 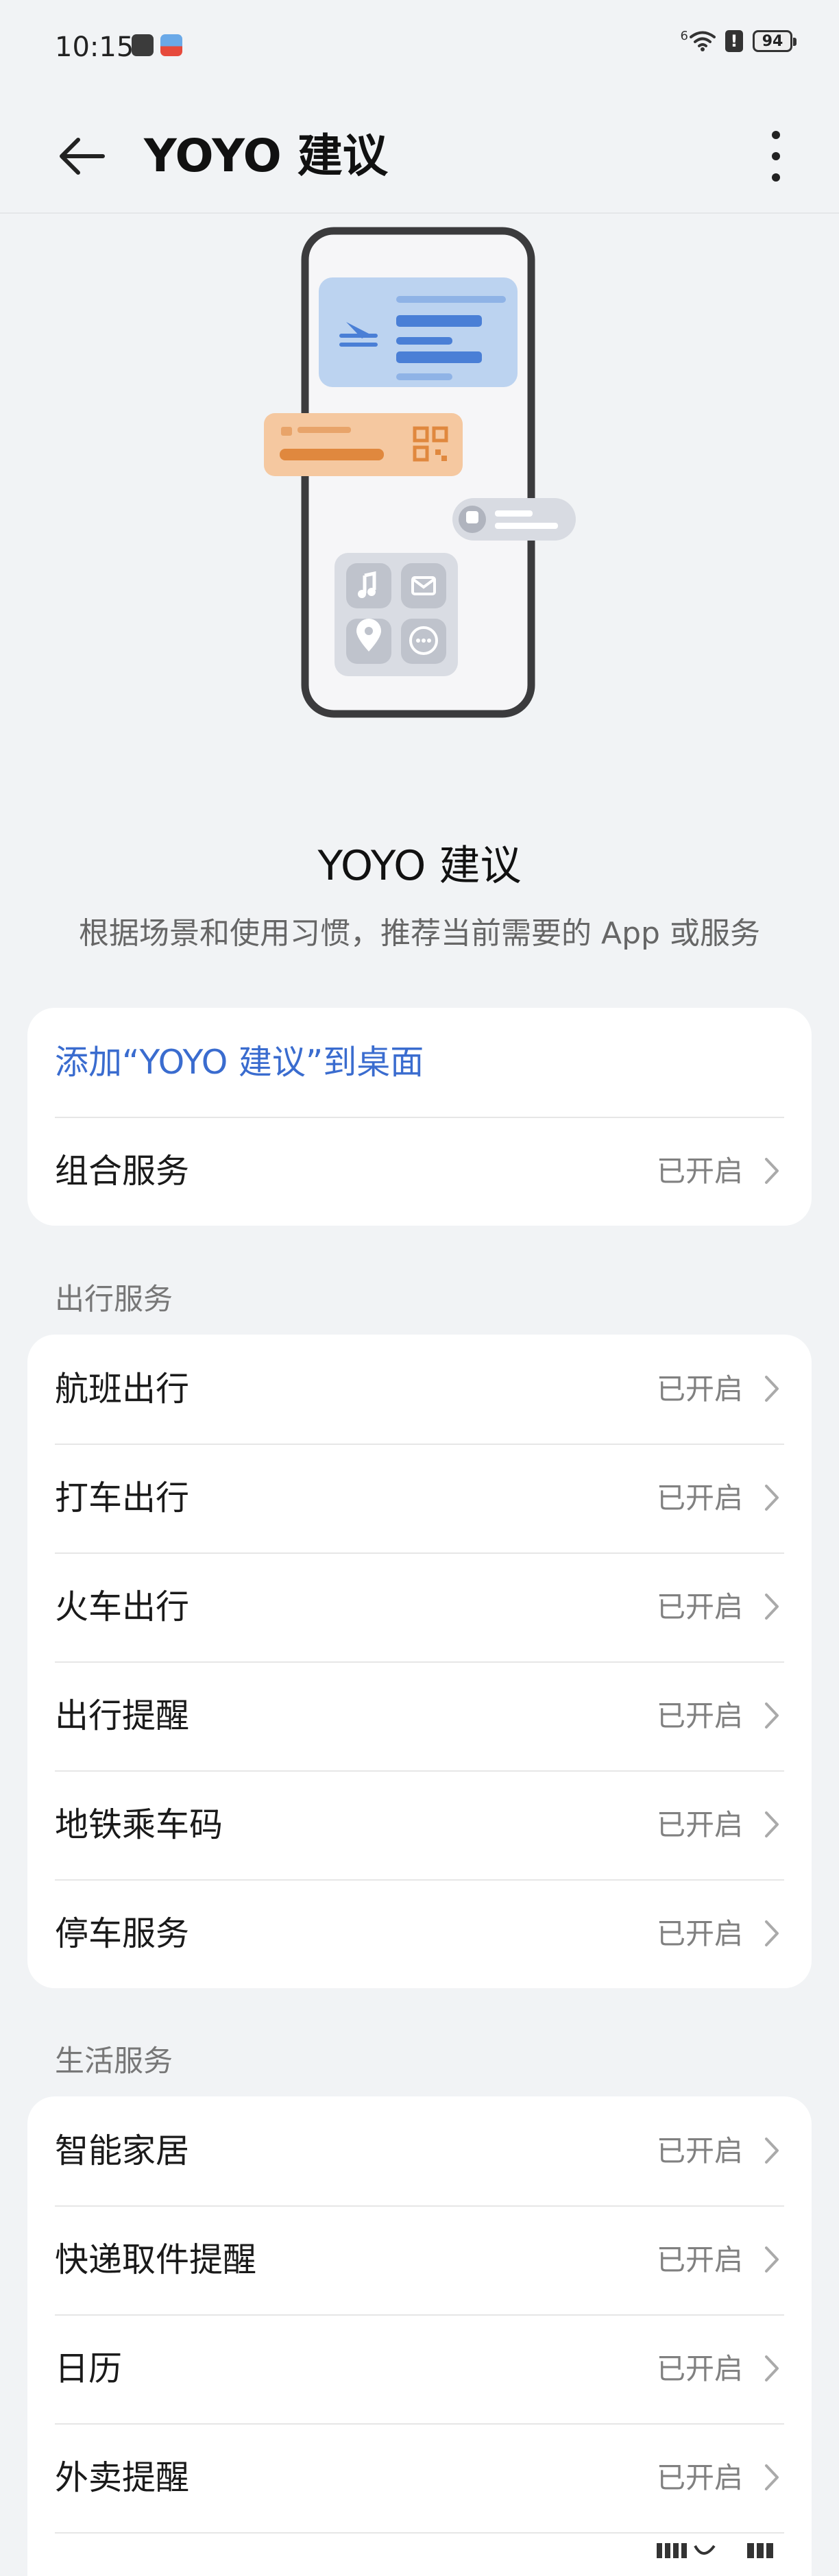 I want to click on list-item: 火车出行 已开启, so click(x=419, y=1606).